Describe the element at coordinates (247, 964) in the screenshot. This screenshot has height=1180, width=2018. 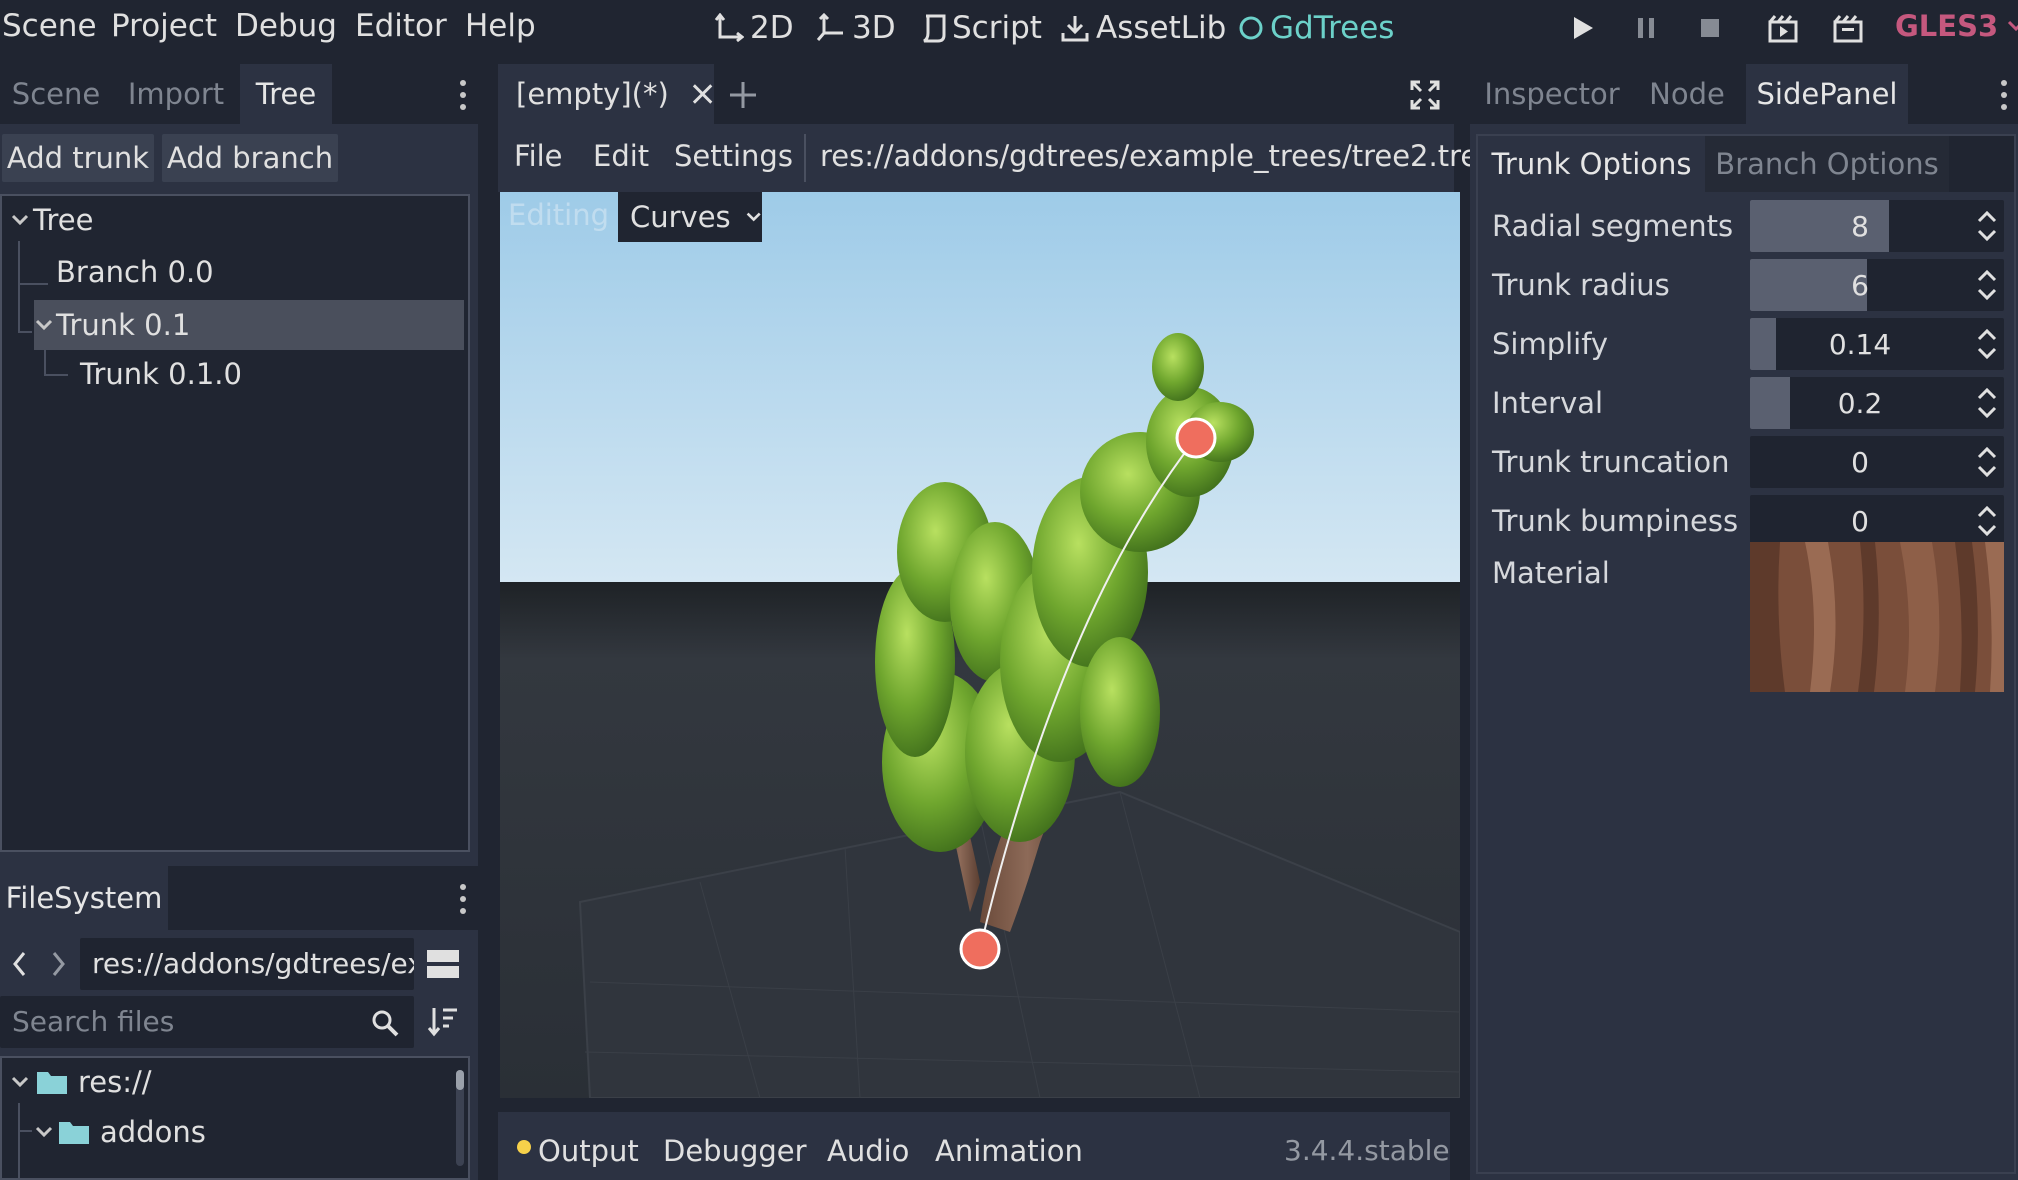
I see `path-field: res://addons/gdtrees/ex` at that location.